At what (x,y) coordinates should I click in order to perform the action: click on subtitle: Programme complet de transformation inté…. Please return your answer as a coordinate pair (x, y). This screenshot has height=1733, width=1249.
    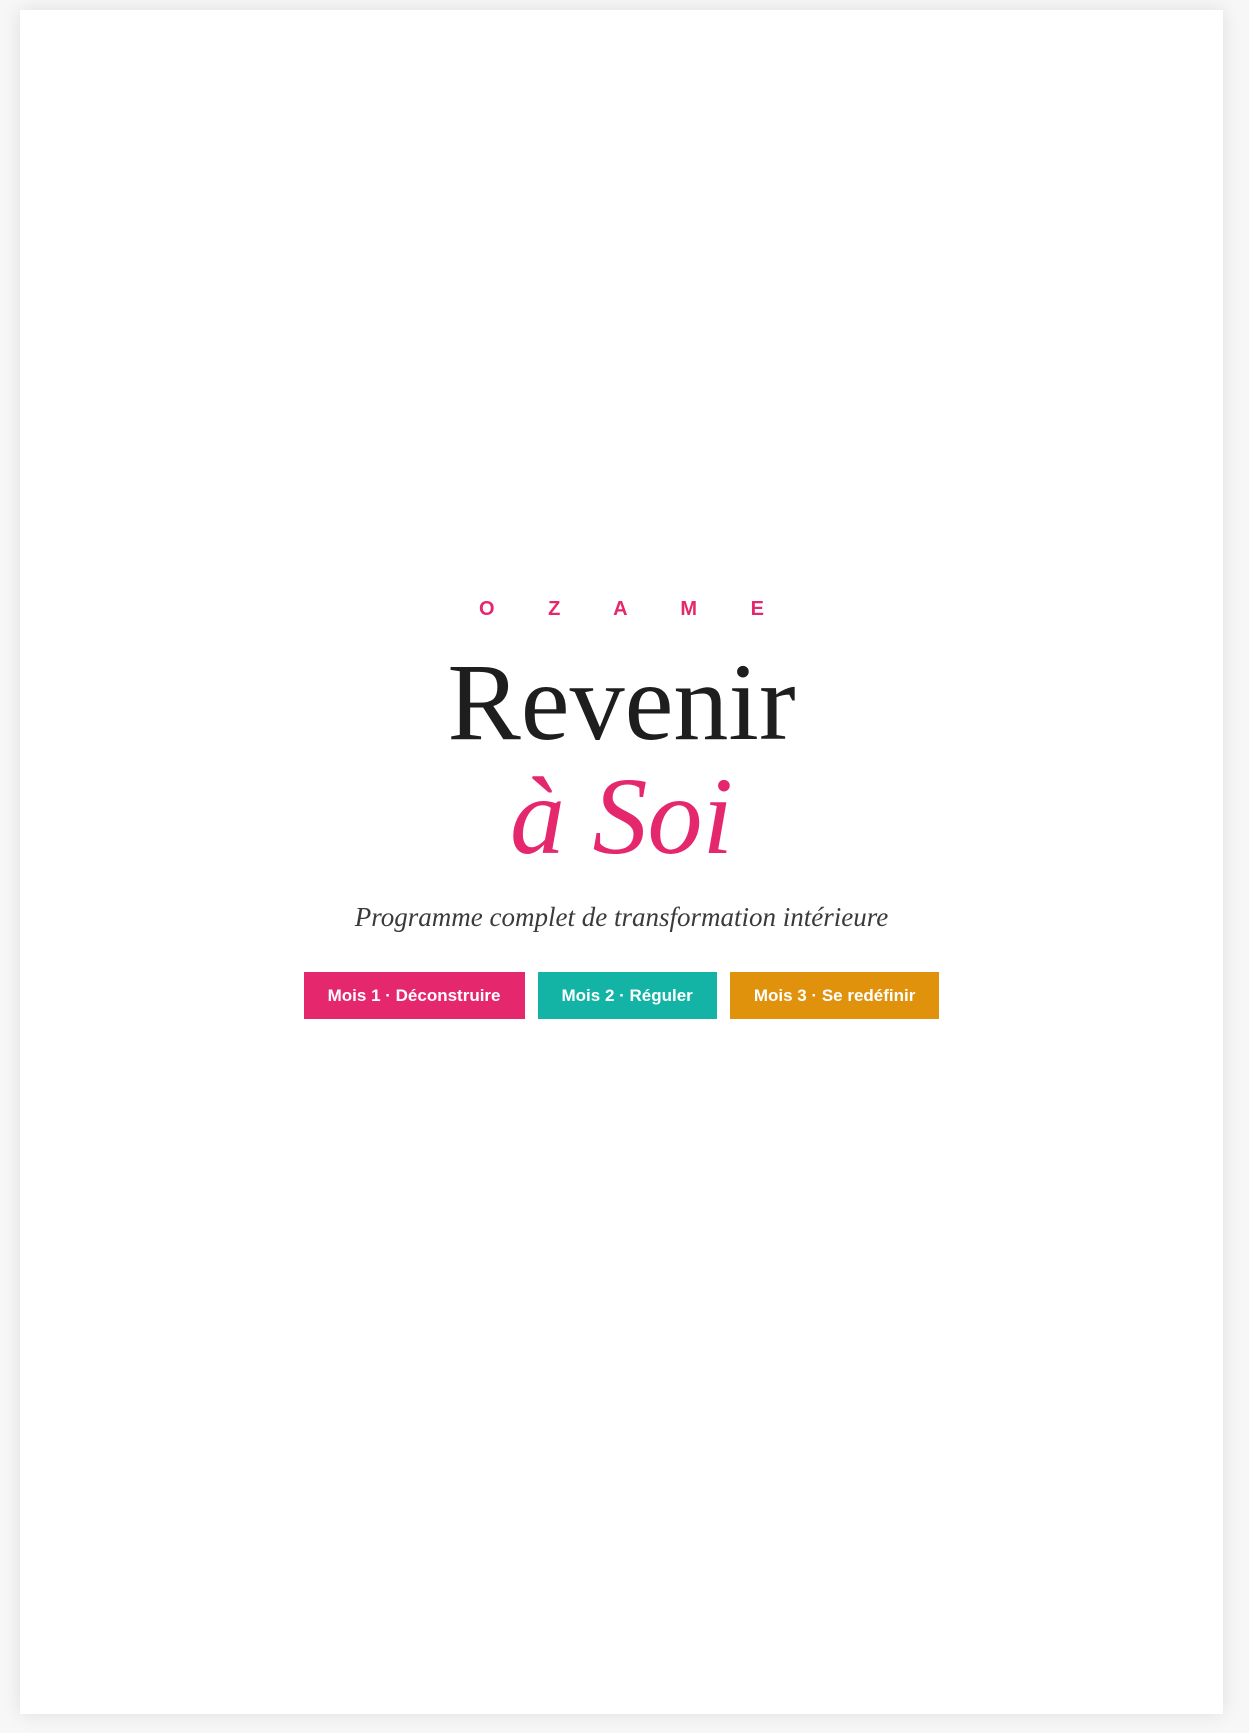
    Looking at the image, I should click on (621, 917).